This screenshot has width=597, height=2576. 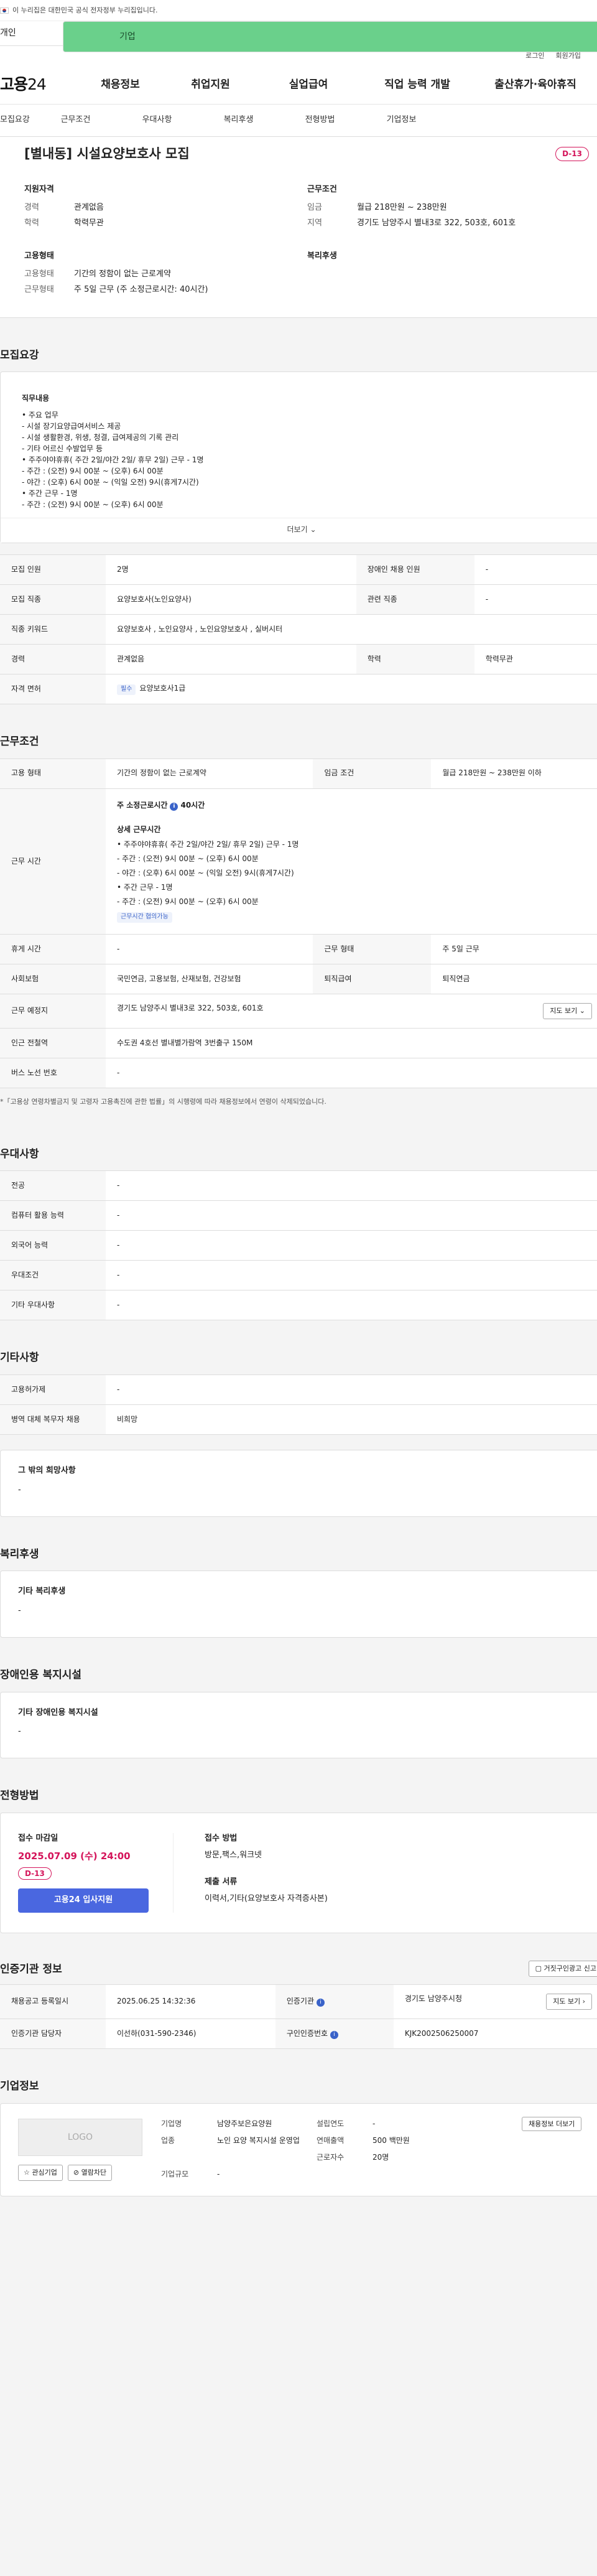 What do you see at coordinates (415, 659) in the screenshot?
I see `cell-key: 학력` at bounding box center [415, 659].